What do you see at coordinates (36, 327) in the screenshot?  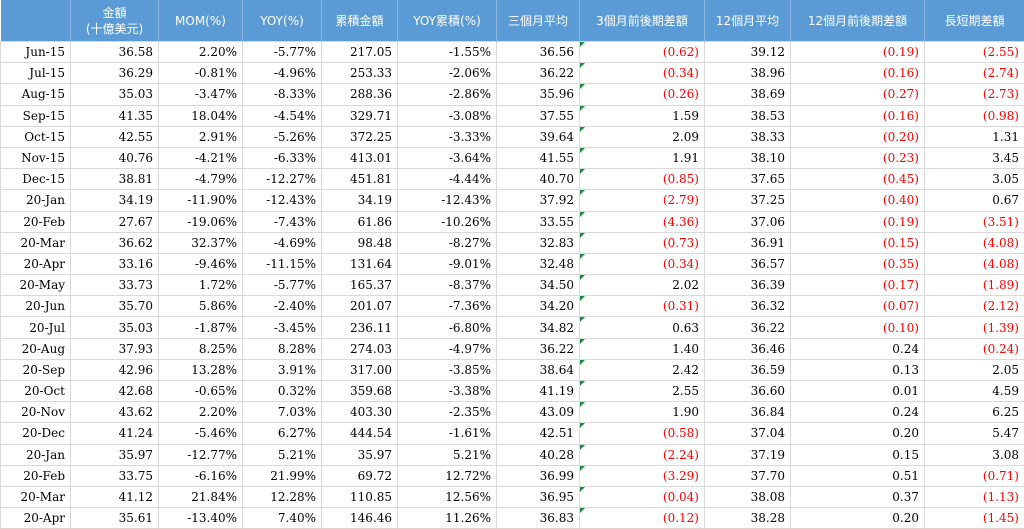 I see `row-date-cell: 20-Jul` at bounding box center [36, 327].